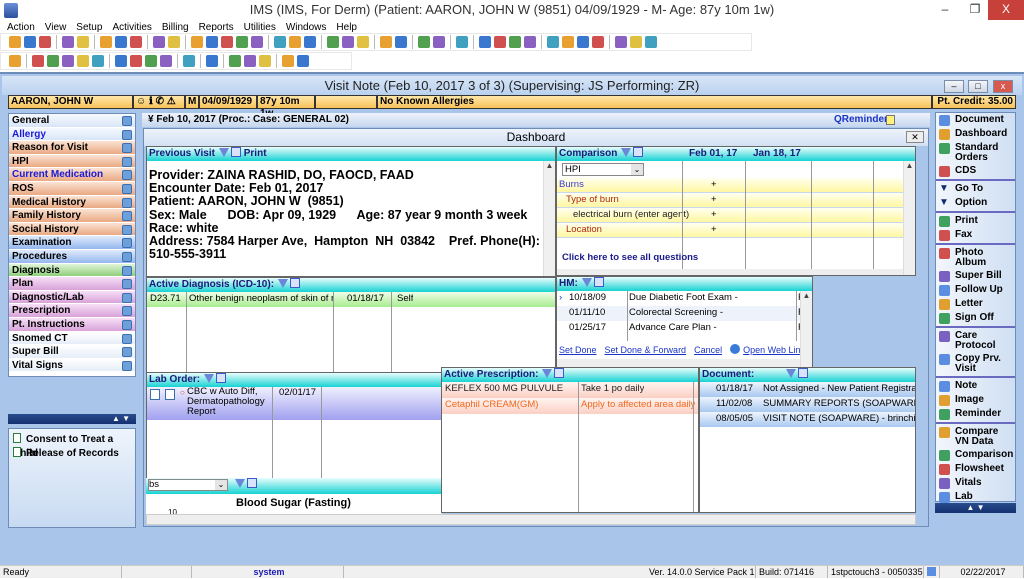 The height and width of the screenshot is (579, 1024). What do you see at coordinates (975, 436) in the screenshot?
I see `right-nav-compare-vn-data: Compare VN Data` at bounding box center [975, 436].